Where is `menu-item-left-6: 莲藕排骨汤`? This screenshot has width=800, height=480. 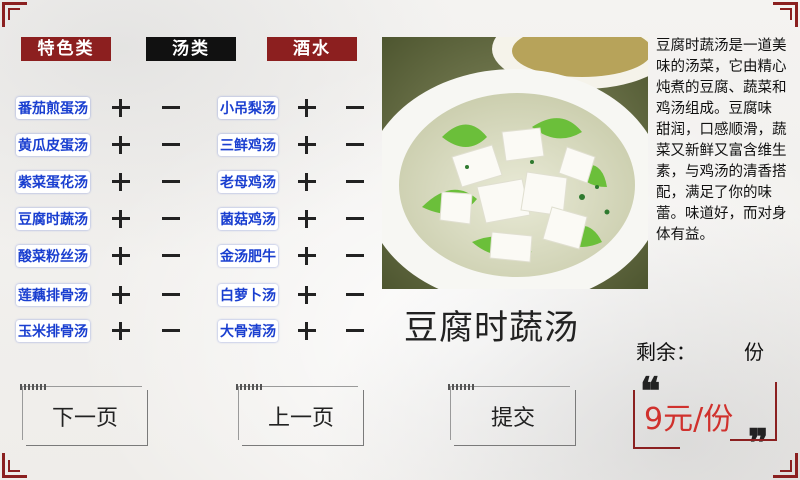 menu-item-left-6: 莲藕排骨汤 is located at coordinates (53, 295).